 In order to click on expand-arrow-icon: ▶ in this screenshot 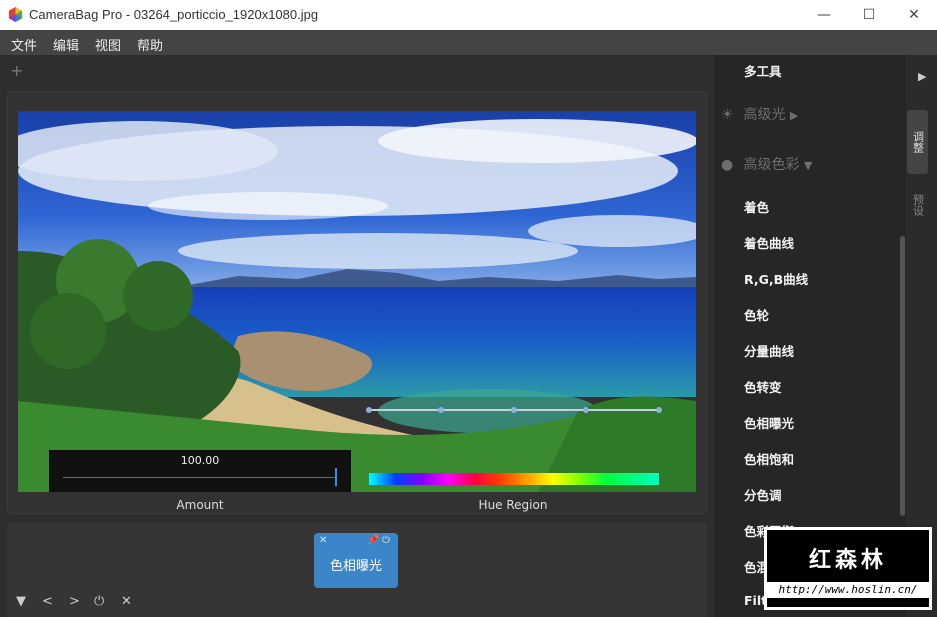, I will do `click(794, 115)`.